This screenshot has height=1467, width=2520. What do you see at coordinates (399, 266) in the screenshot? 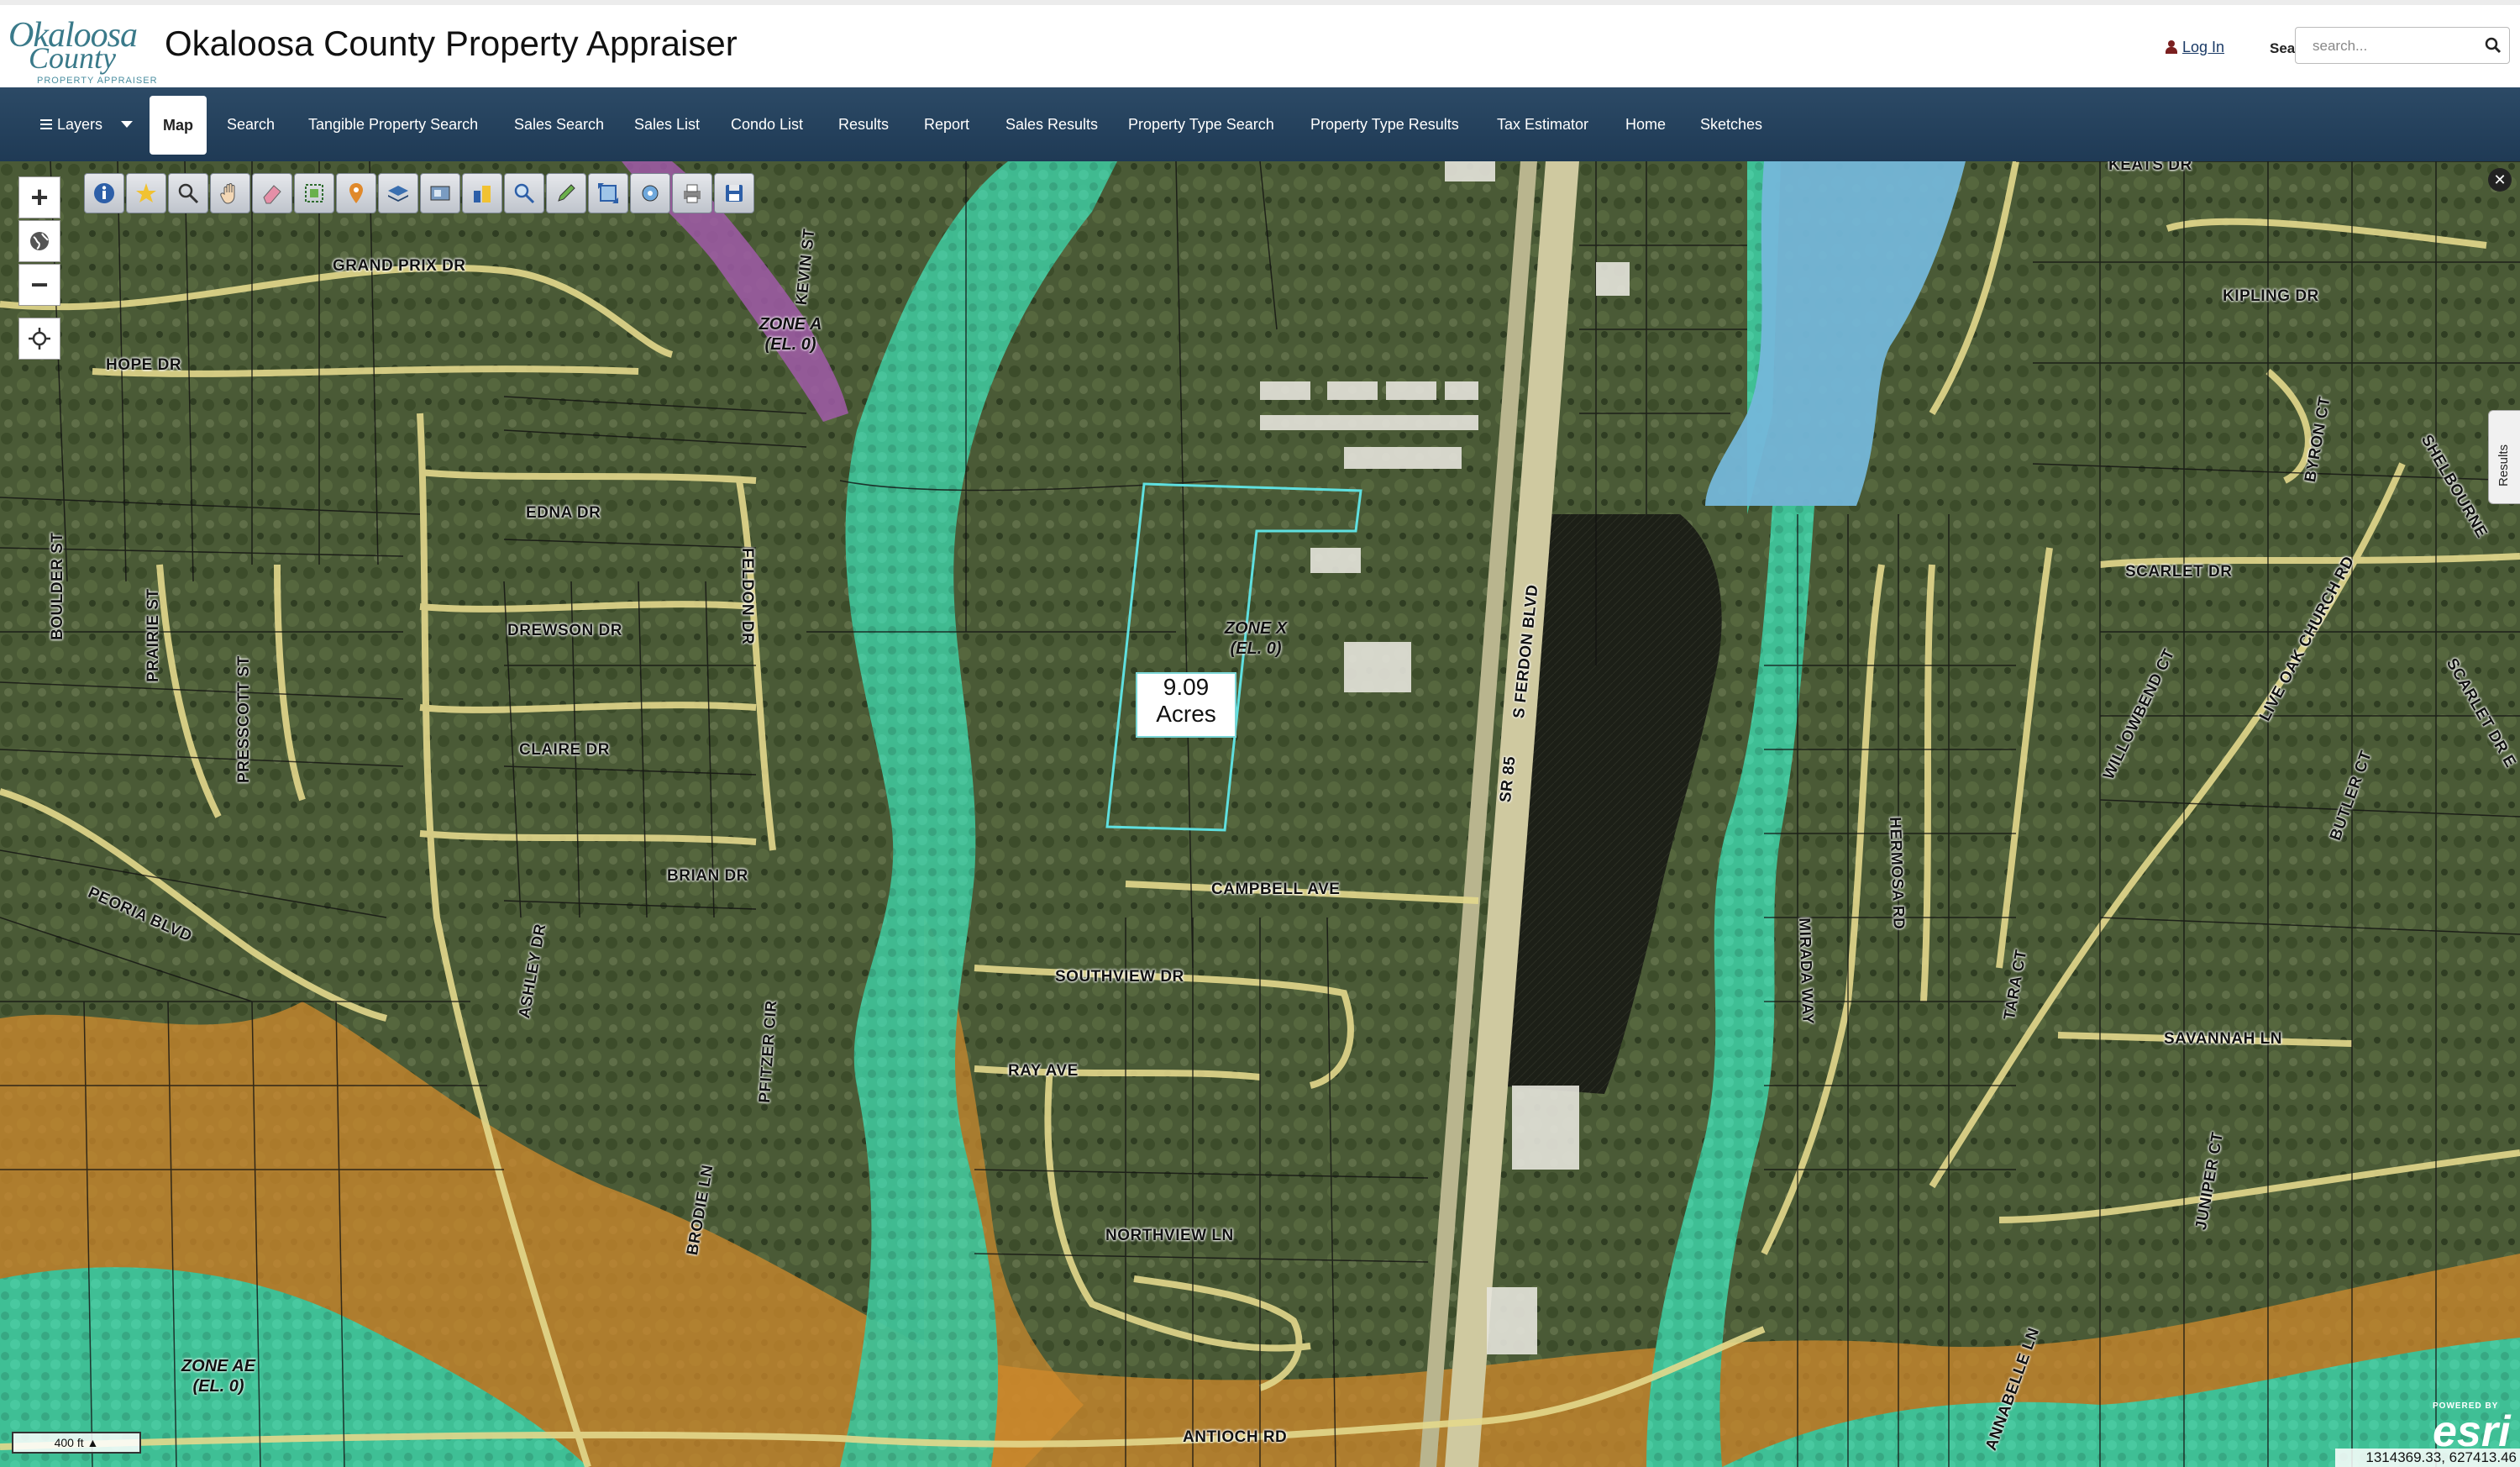
I see `street-label: GRAND PRIX DR` at bounding box center [399, 266].